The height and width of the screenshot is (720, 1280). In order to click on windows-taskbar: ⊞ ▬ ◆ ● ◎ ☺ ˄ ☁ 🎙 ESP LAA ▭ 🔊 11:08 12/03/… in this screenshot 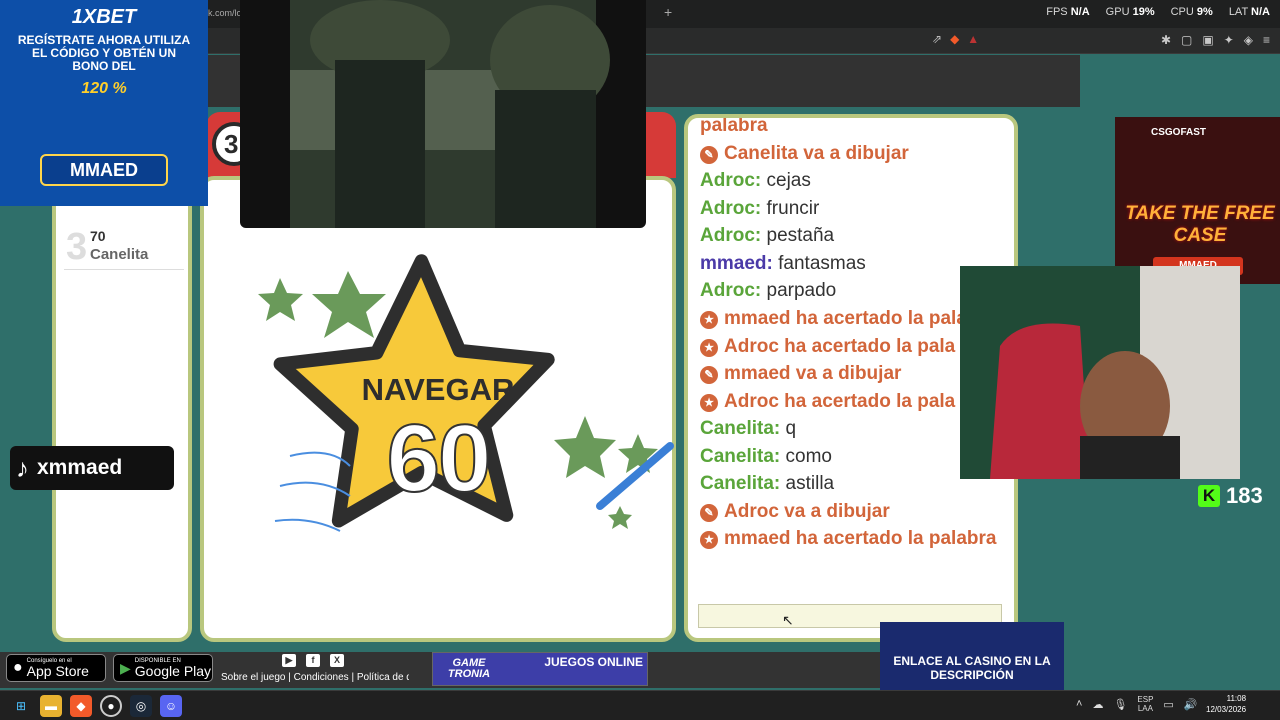, I will do `click(640, 705)`.